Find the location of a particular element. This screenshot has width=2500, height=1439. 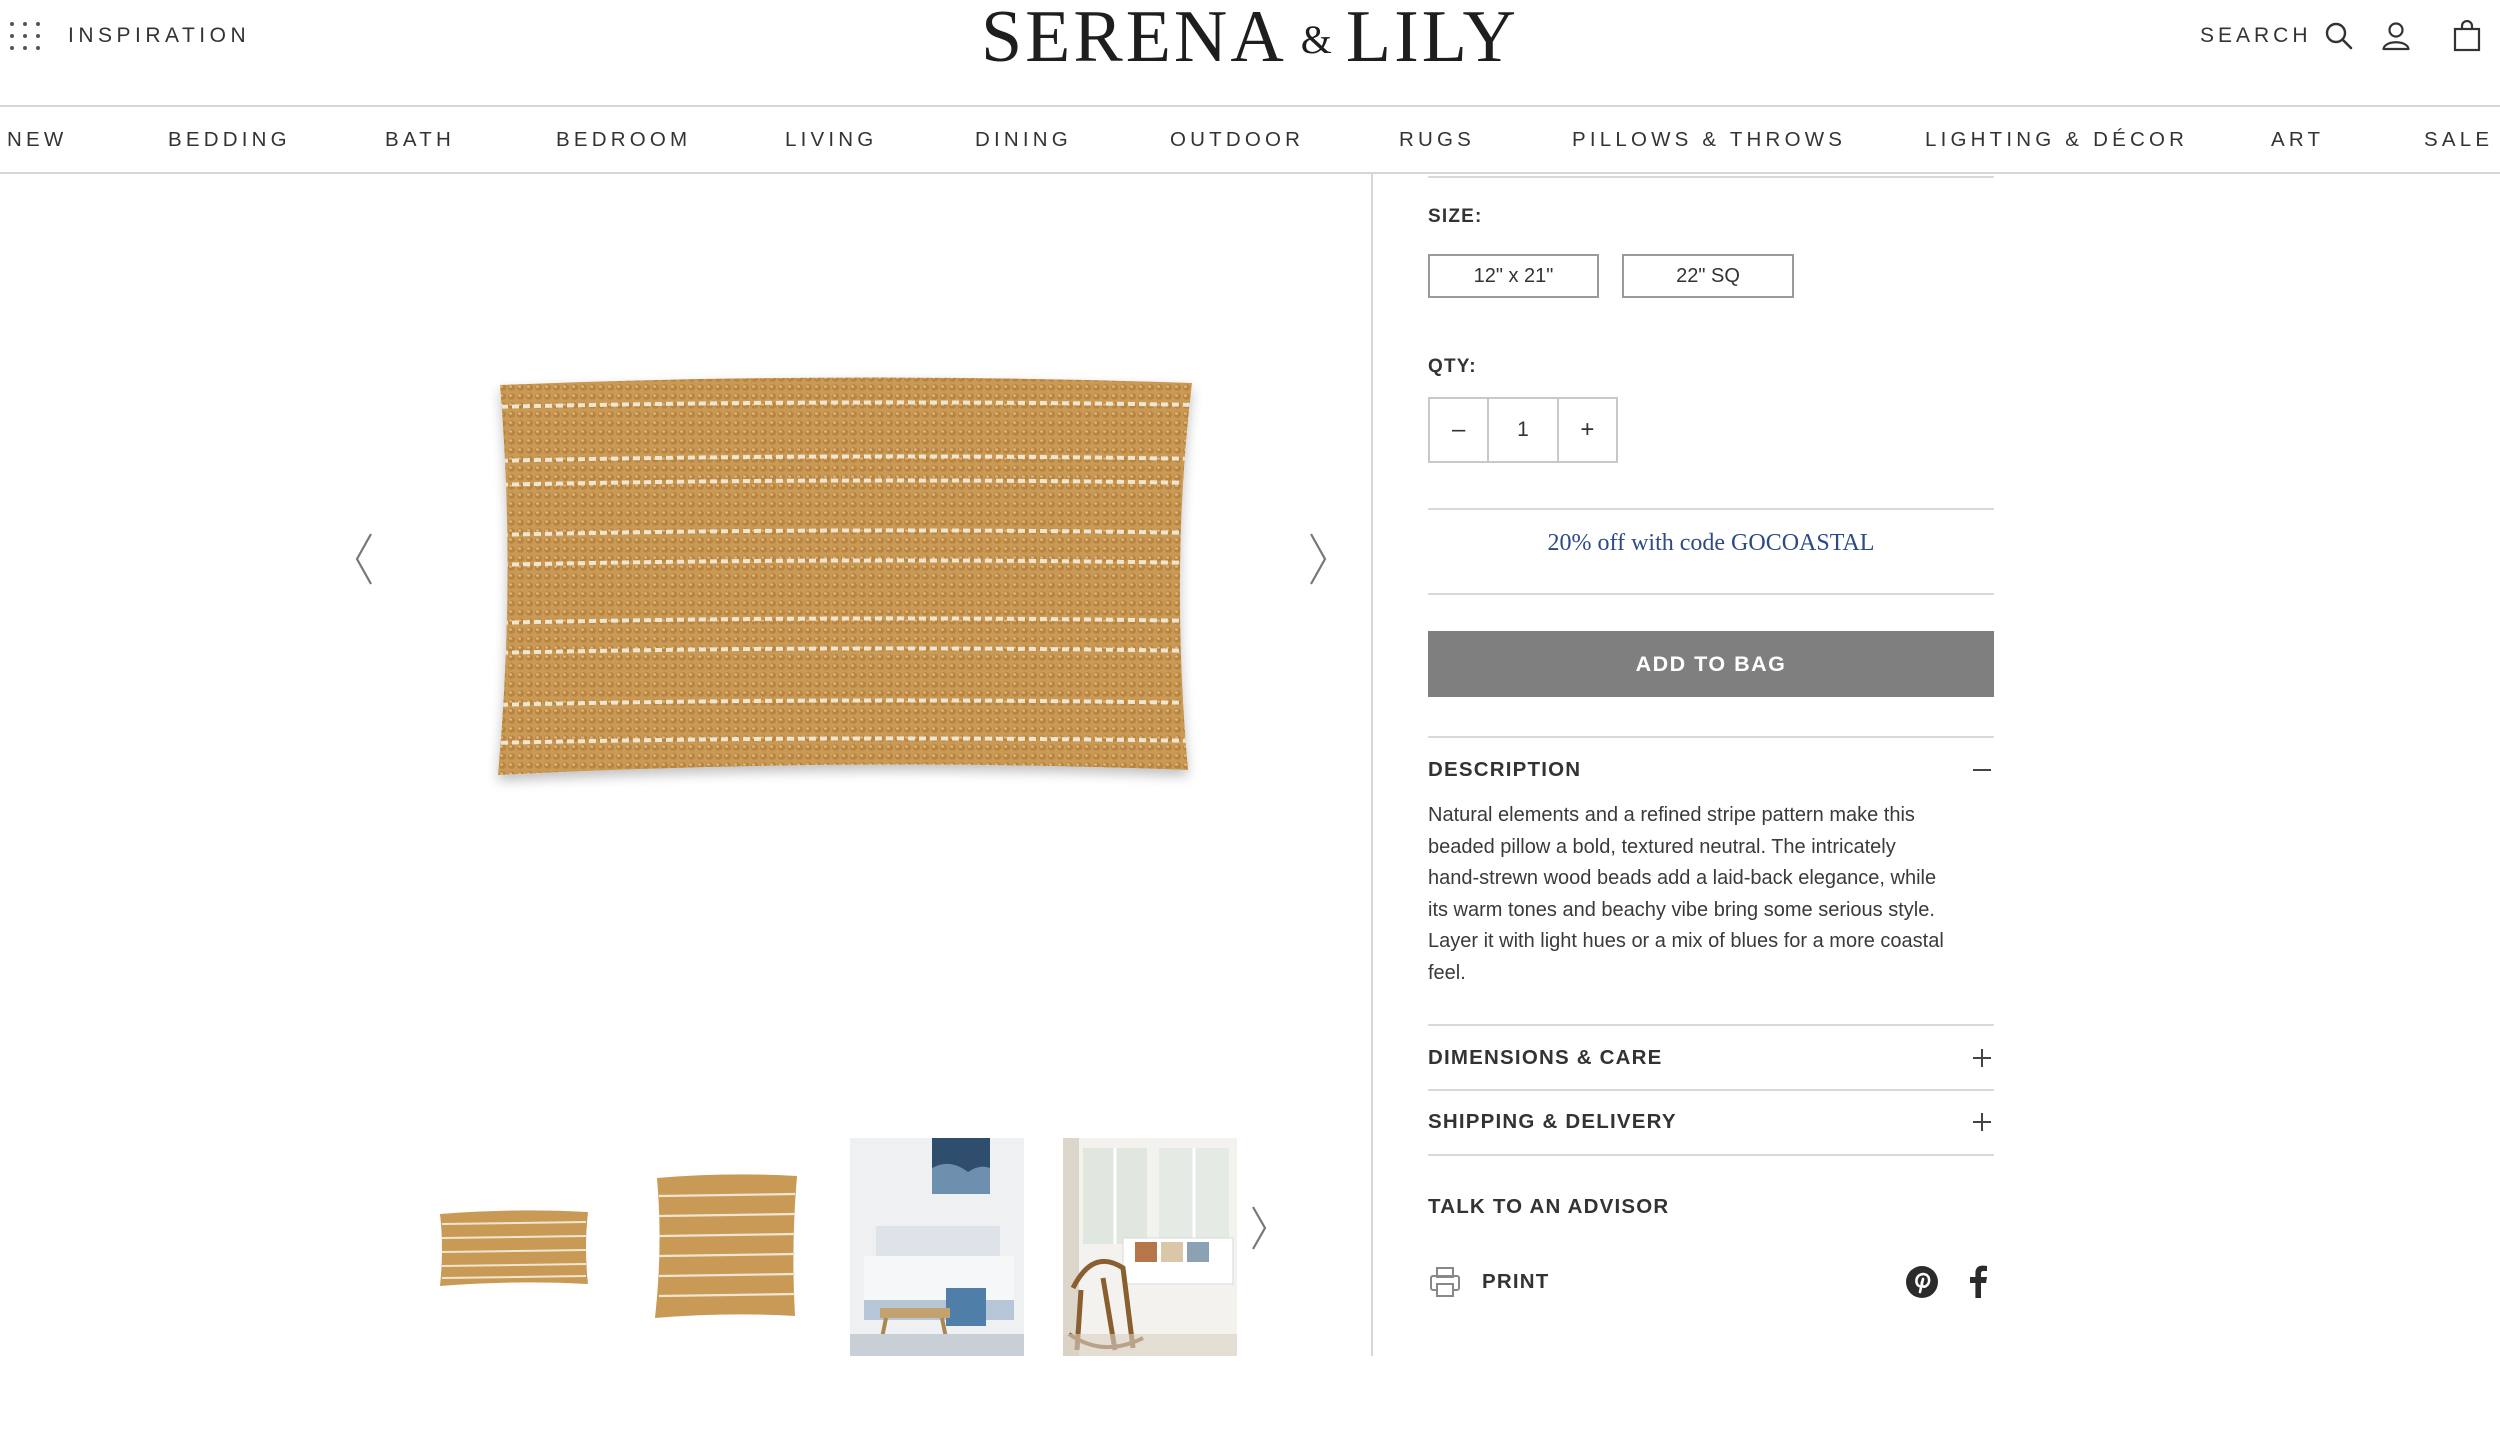

product-main-image is located at coordinates (845, 580).